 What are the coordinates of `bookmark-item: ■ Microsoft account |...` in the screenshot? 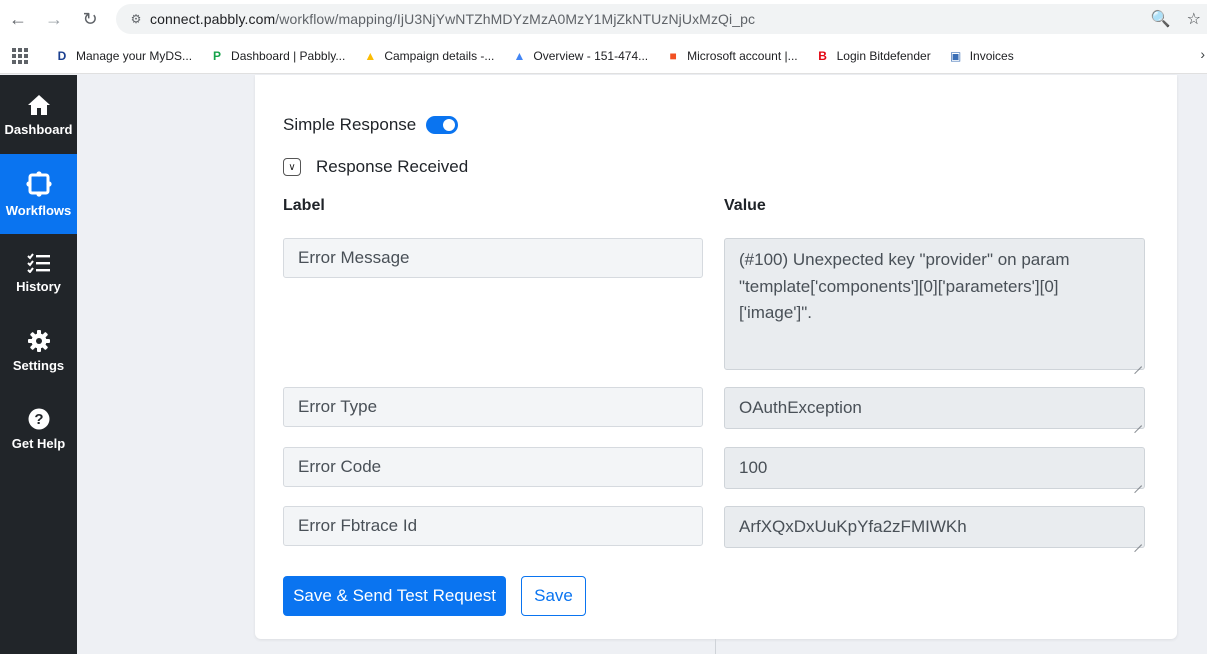 It's located at (731, 56).